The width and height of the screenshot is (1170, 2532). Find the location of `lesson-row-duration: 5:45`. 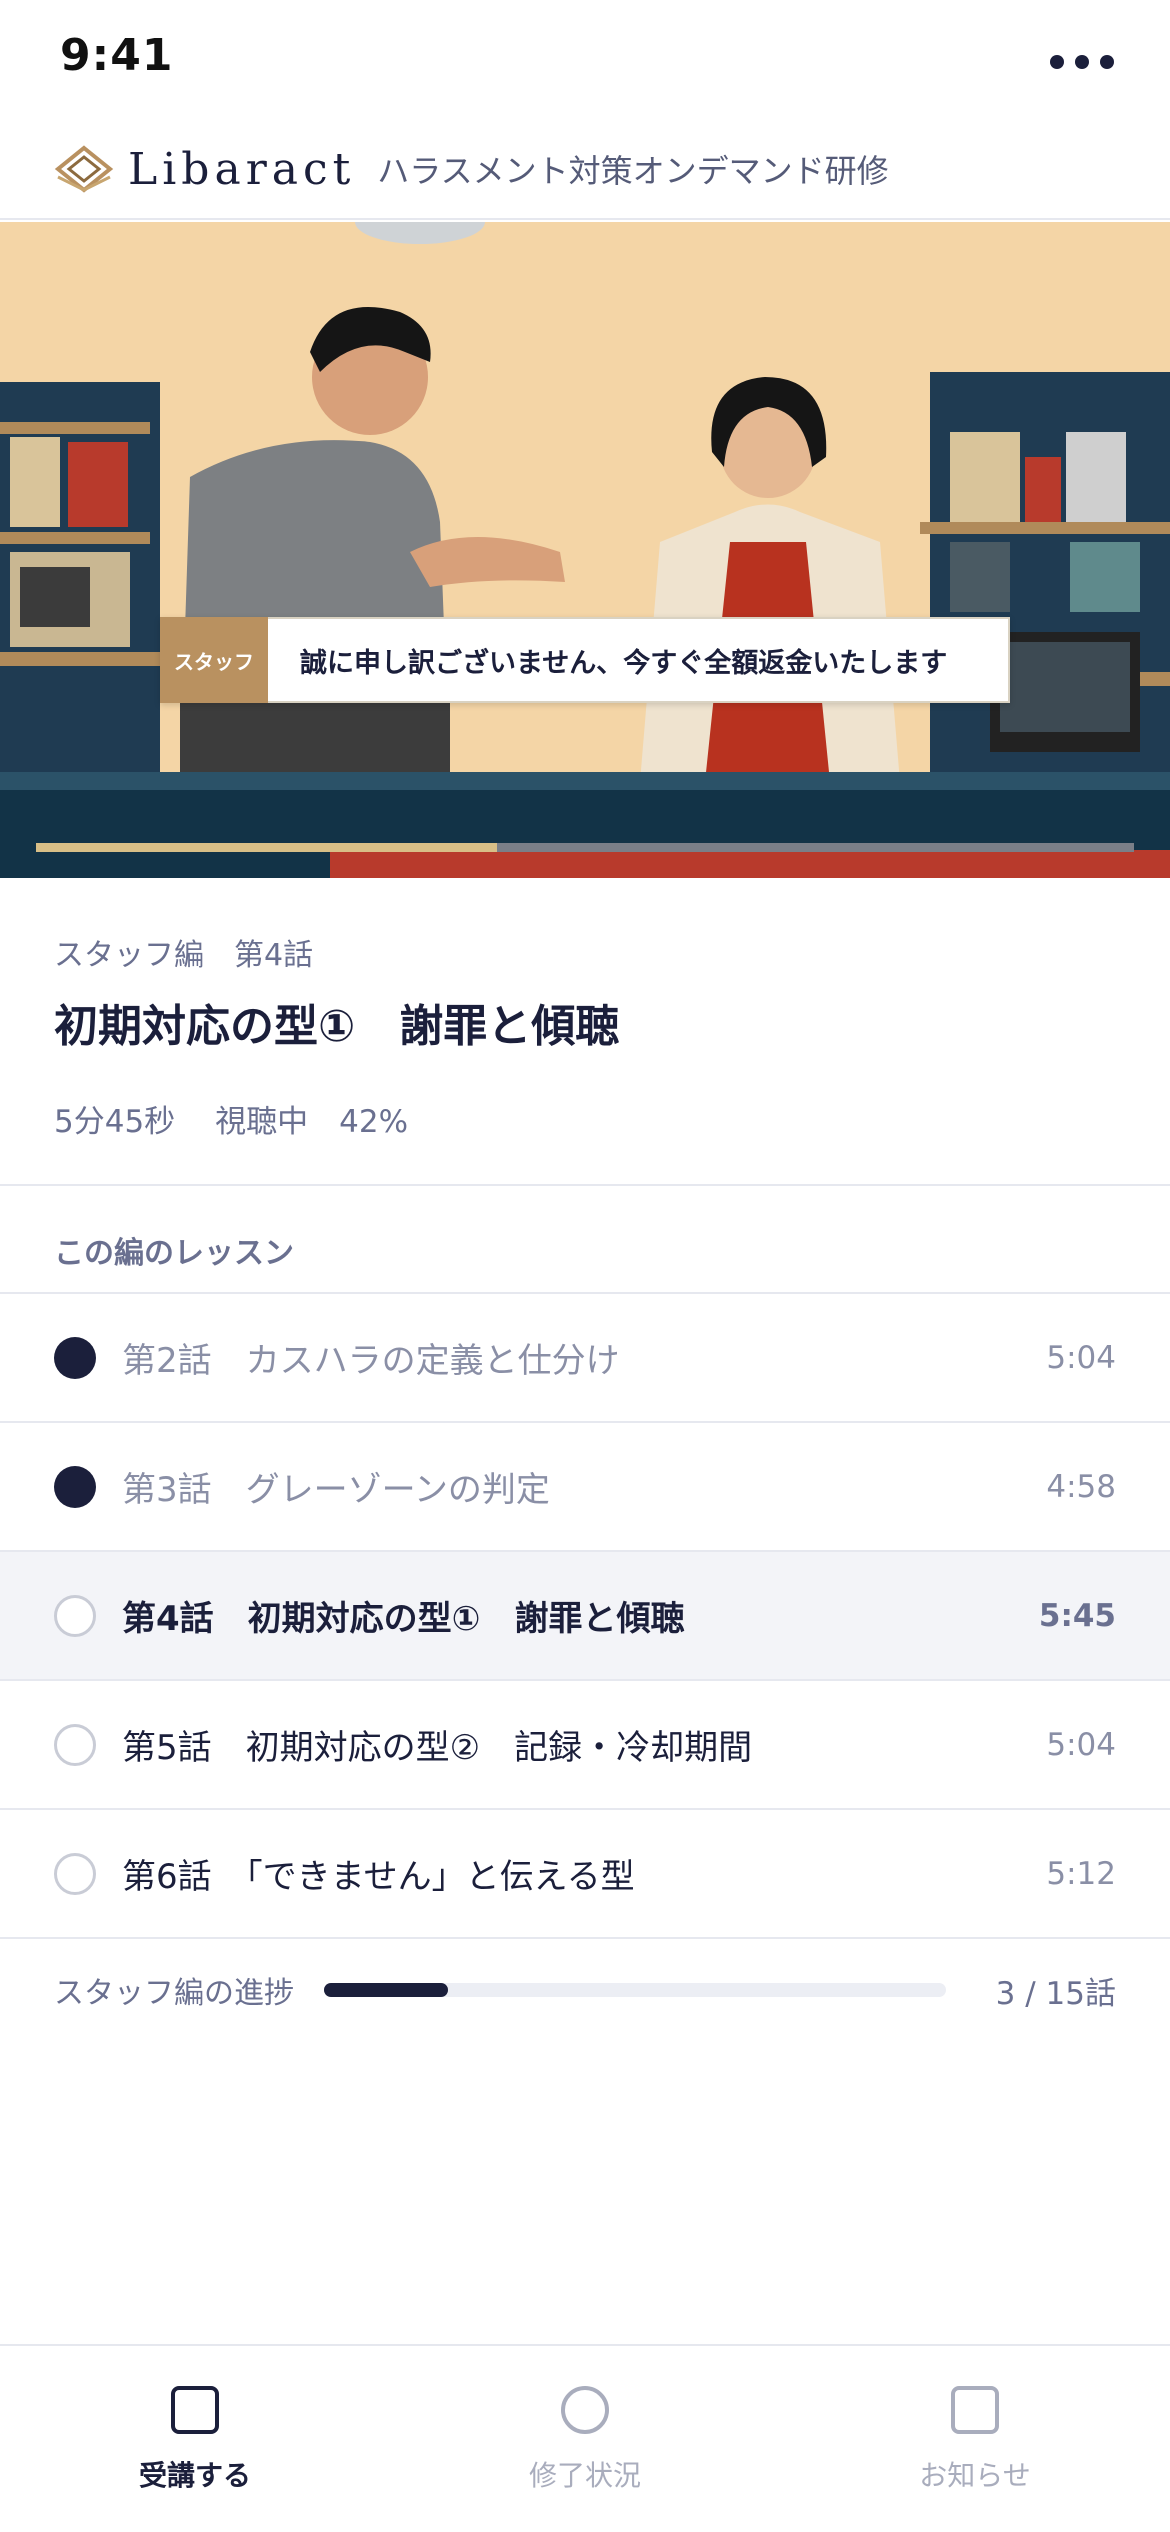

lesson-row-duration: 5:45 is located at coordinates (1077, 1615).